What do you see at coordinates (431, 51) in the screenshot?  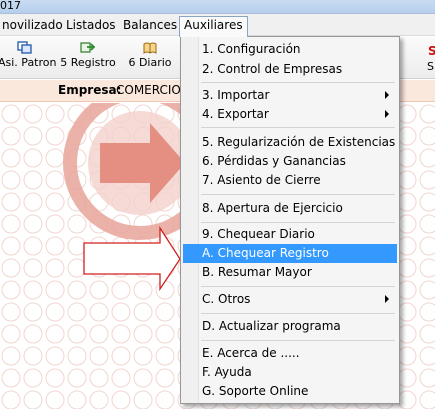 I see `right-red-letter: S` at bounding box center [431, 51].